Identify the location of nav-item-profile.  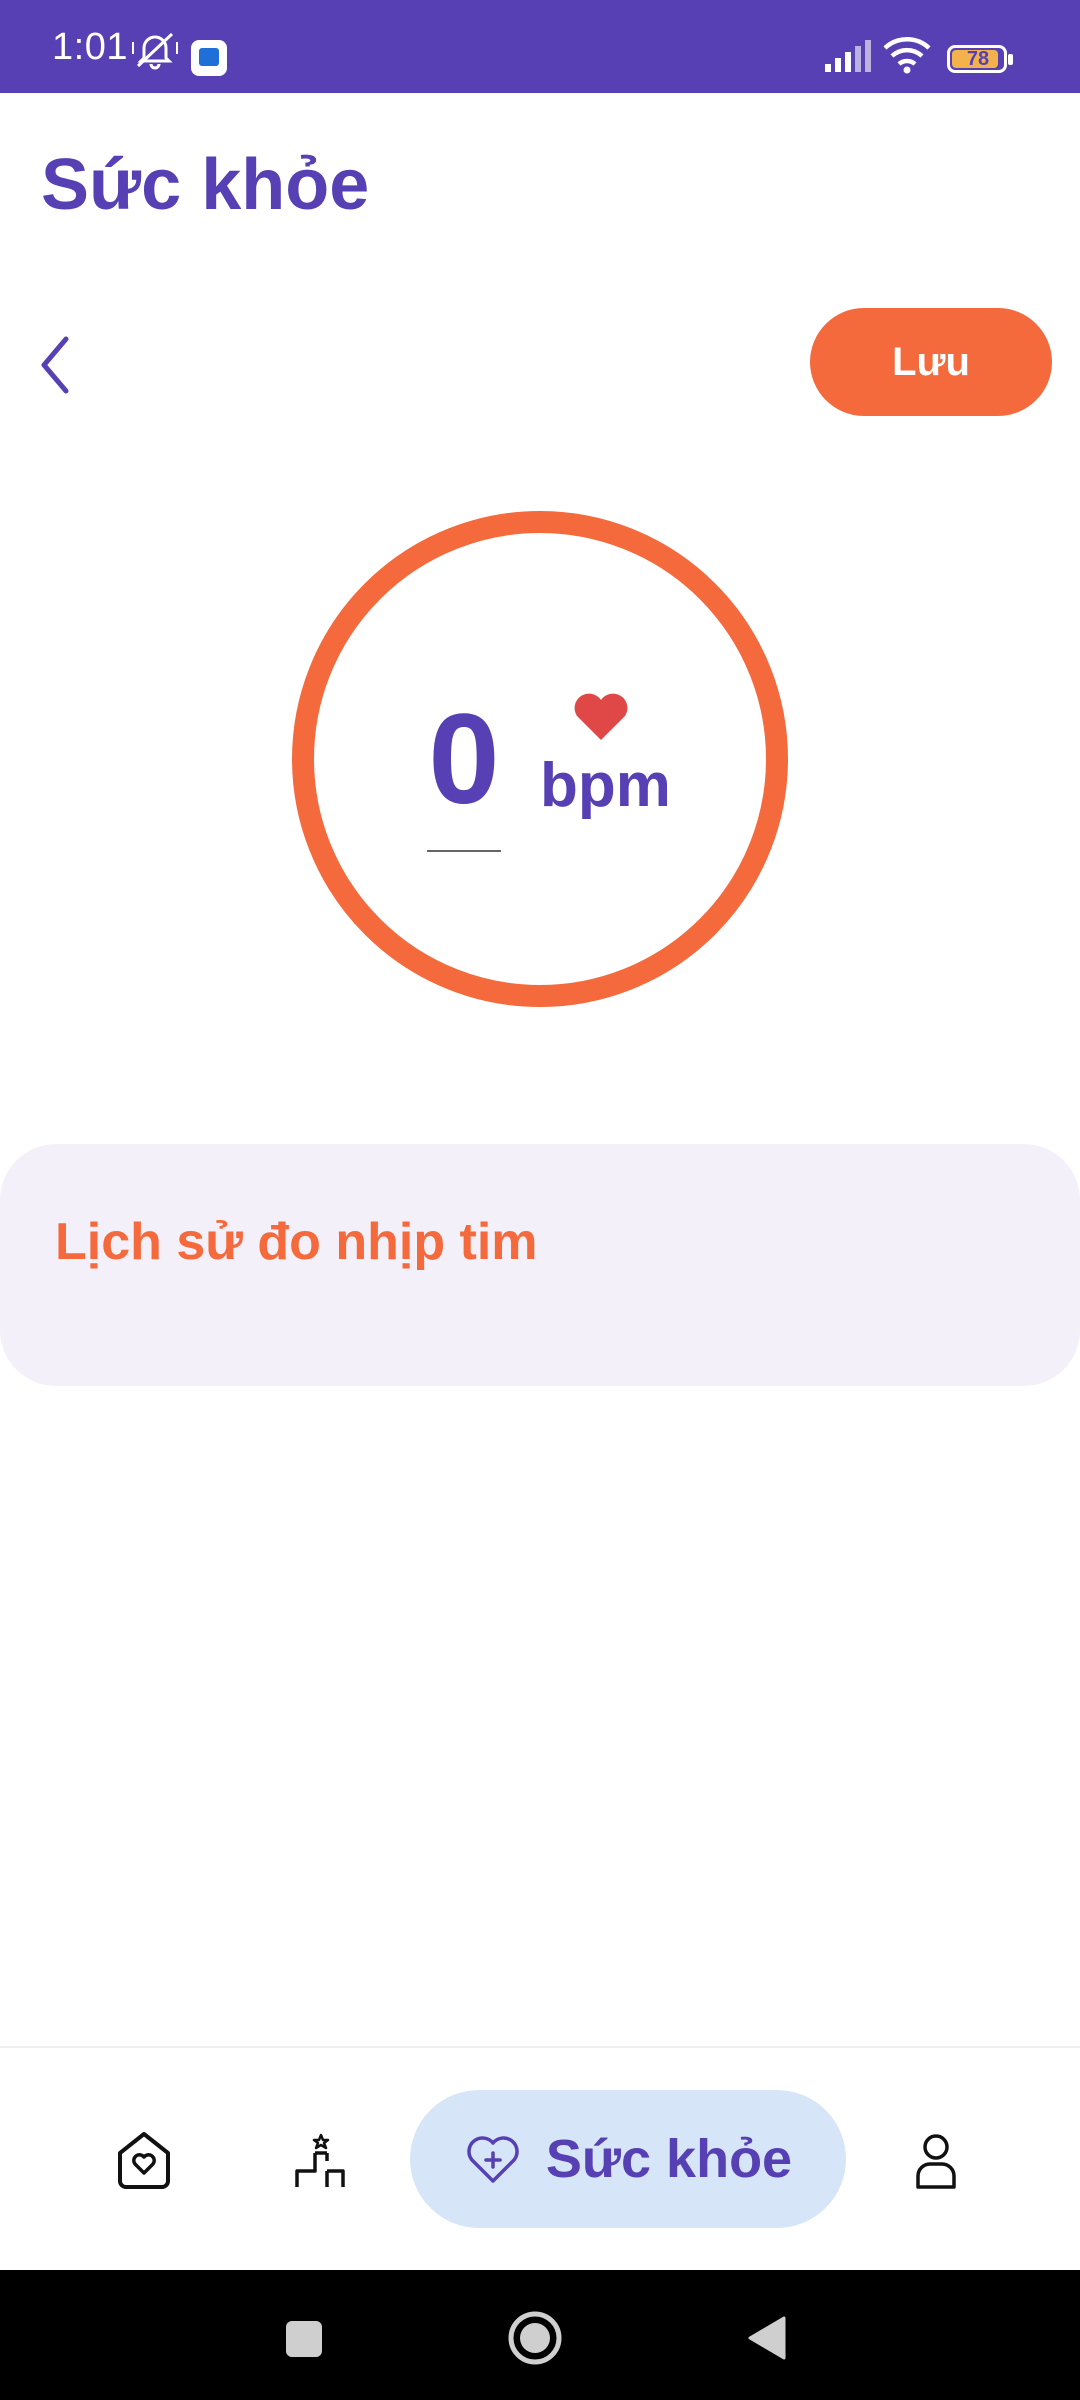
(936, 2161).